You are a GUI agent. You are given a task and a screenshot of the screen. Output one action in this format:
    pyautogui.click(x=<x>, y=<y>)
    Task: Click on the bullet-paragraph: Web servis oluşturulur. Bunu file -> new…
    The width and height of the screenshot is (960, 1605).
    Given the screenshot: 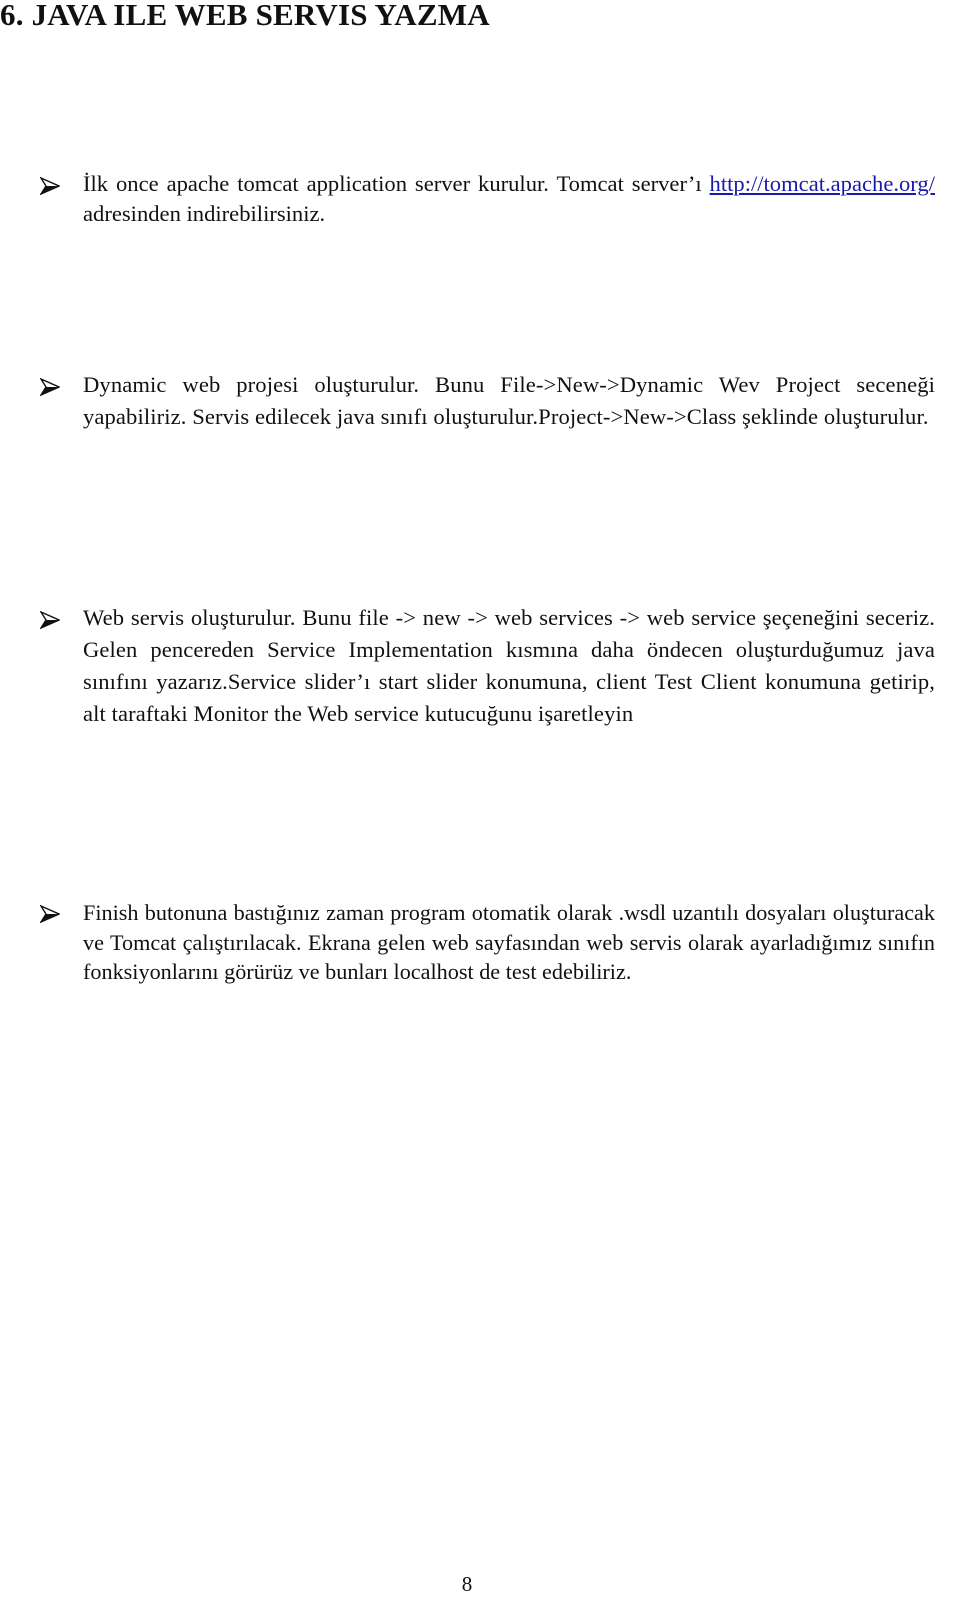 What is the action you would take?
    pyautogui.click(x=509, y=665)
    